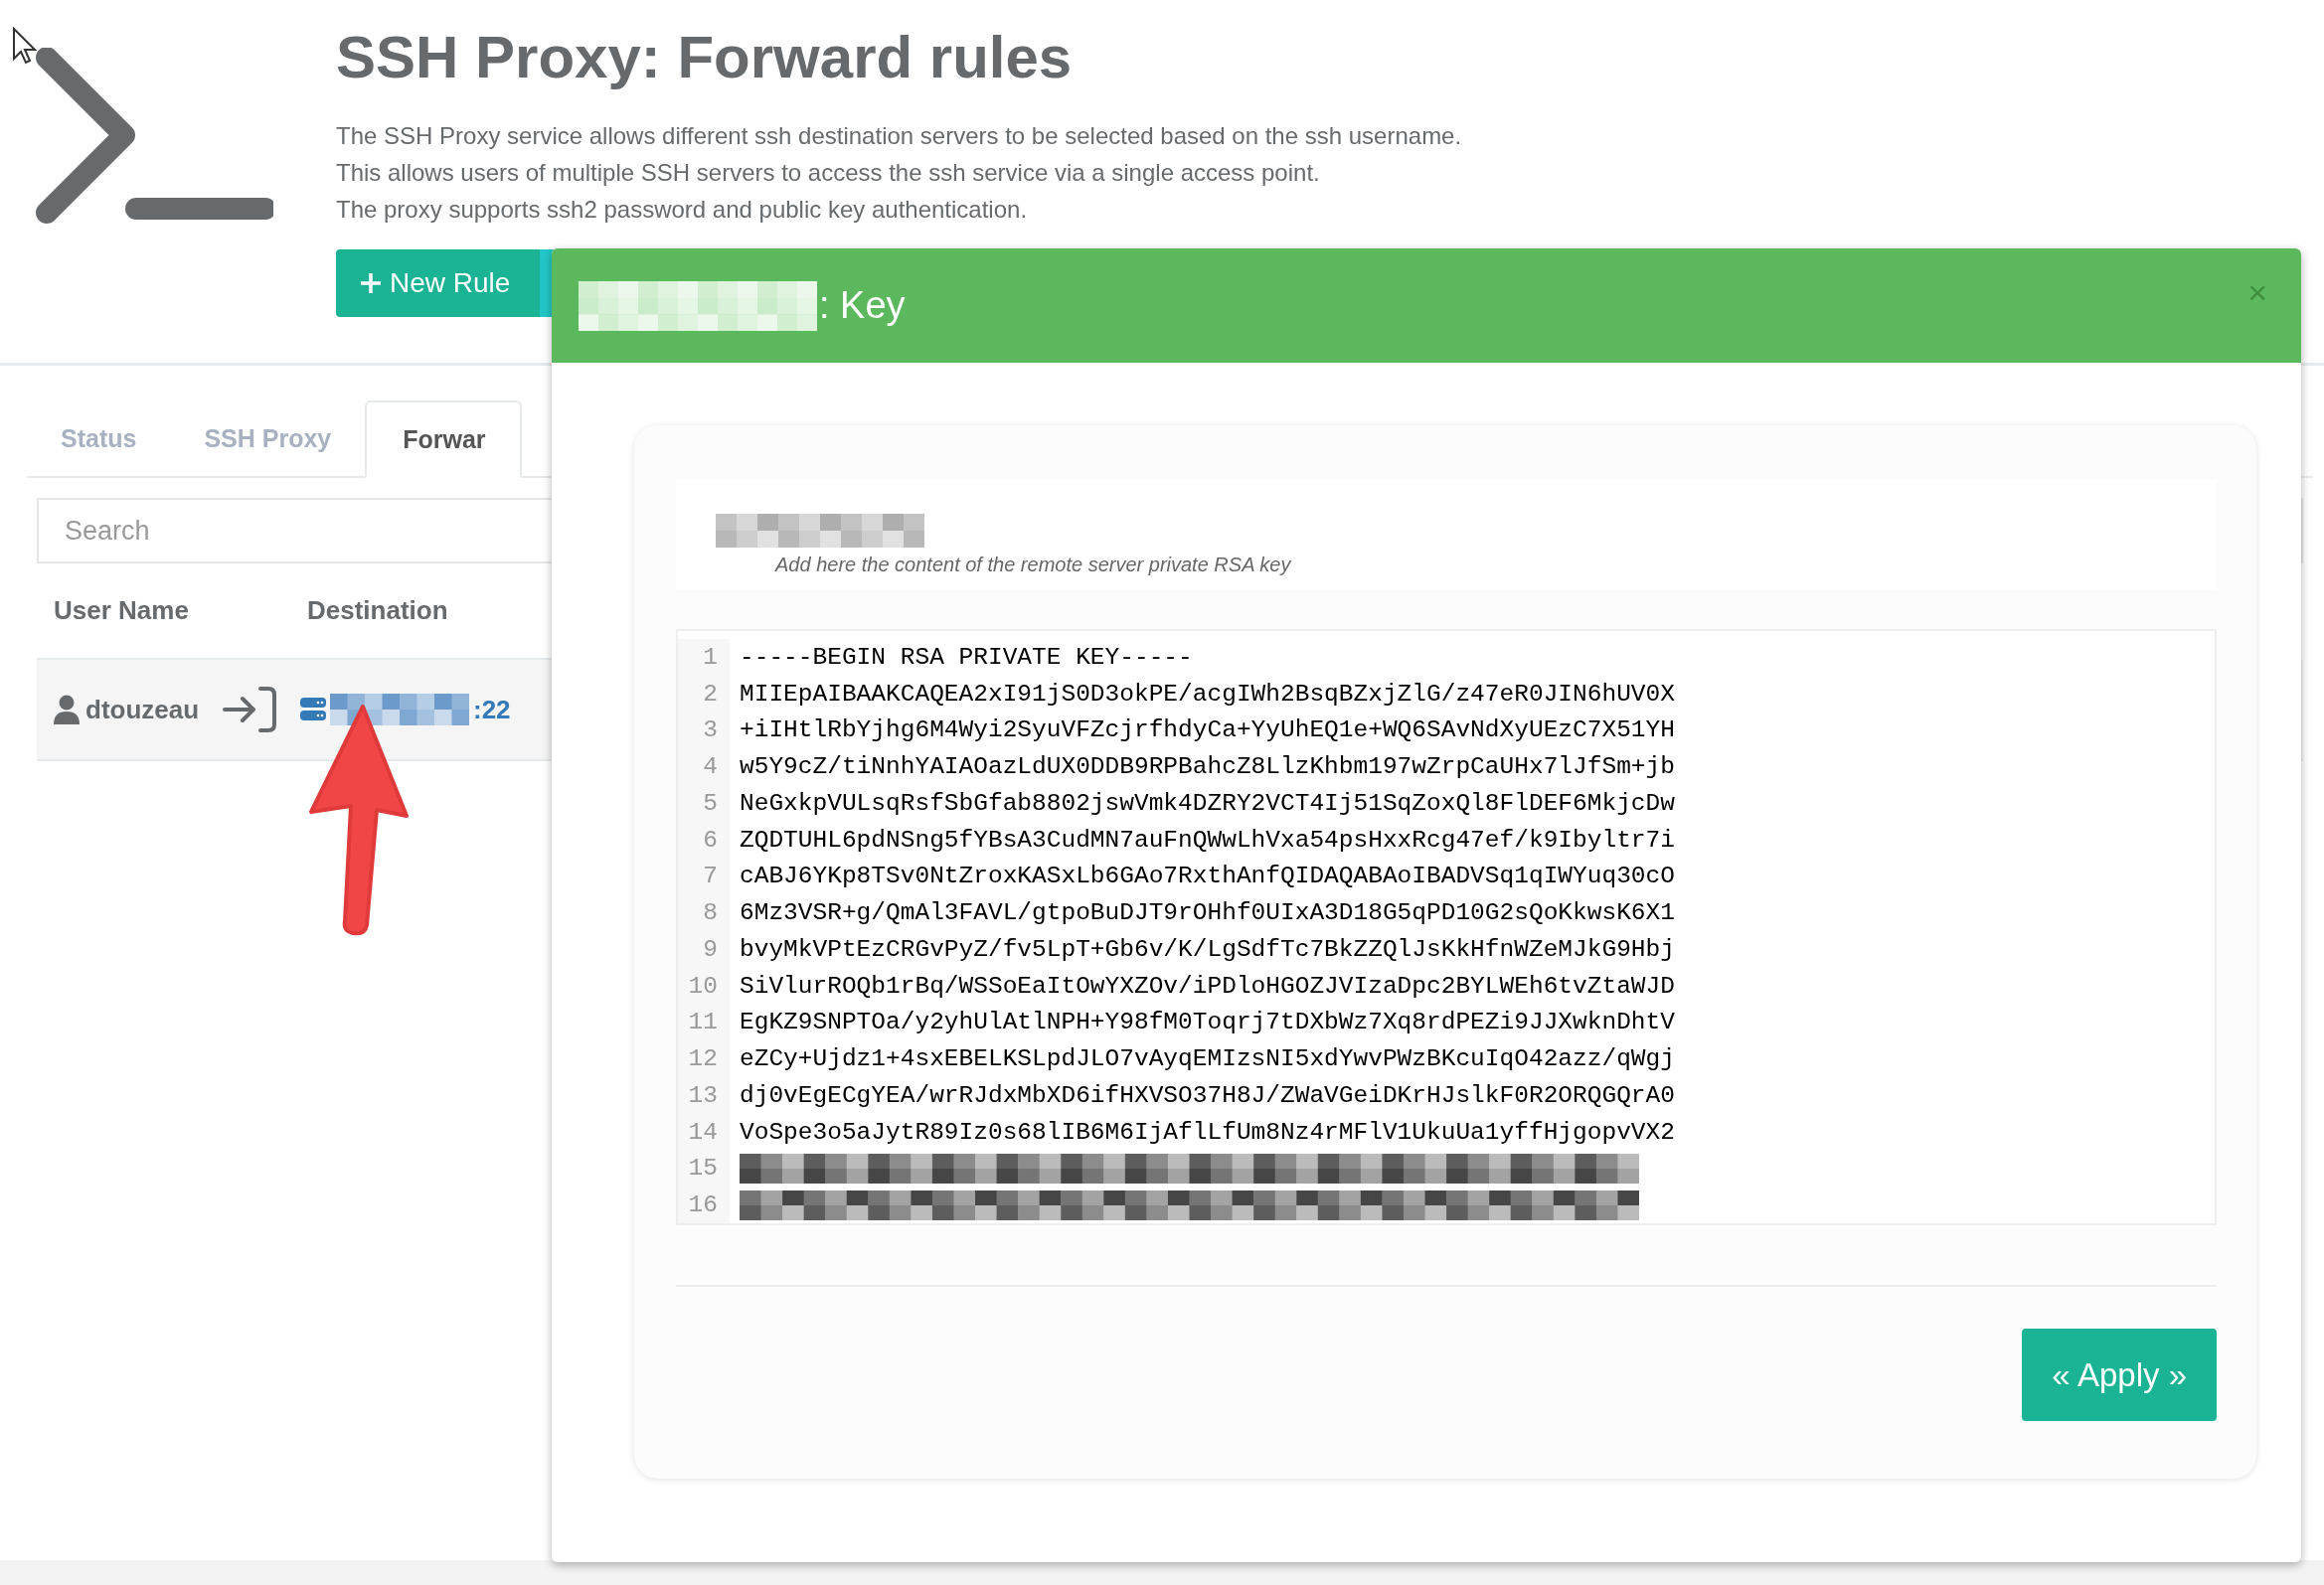 The width and height of the screenshot is (2324, 1585). I want to click on code-line: +iIHtlRbYjhg6M4Wyi2SyuVFZcjrfhdyCa+YyUhEQ1e+WQ6SAvNdXyUEzC7X51YH, so click(1207, 730).